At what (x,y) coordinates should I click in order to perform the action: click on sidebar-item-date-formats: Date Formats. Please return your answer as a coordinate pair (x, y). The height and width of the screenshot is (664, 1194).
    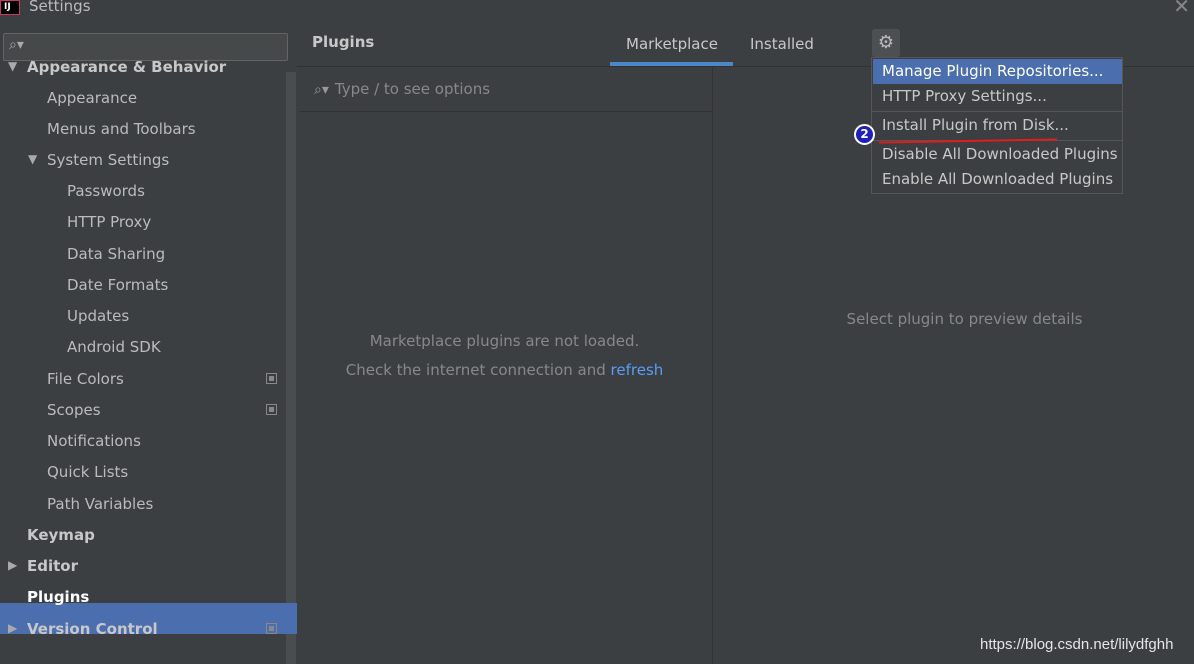
    Looking at the image, I should click on (117, 285).